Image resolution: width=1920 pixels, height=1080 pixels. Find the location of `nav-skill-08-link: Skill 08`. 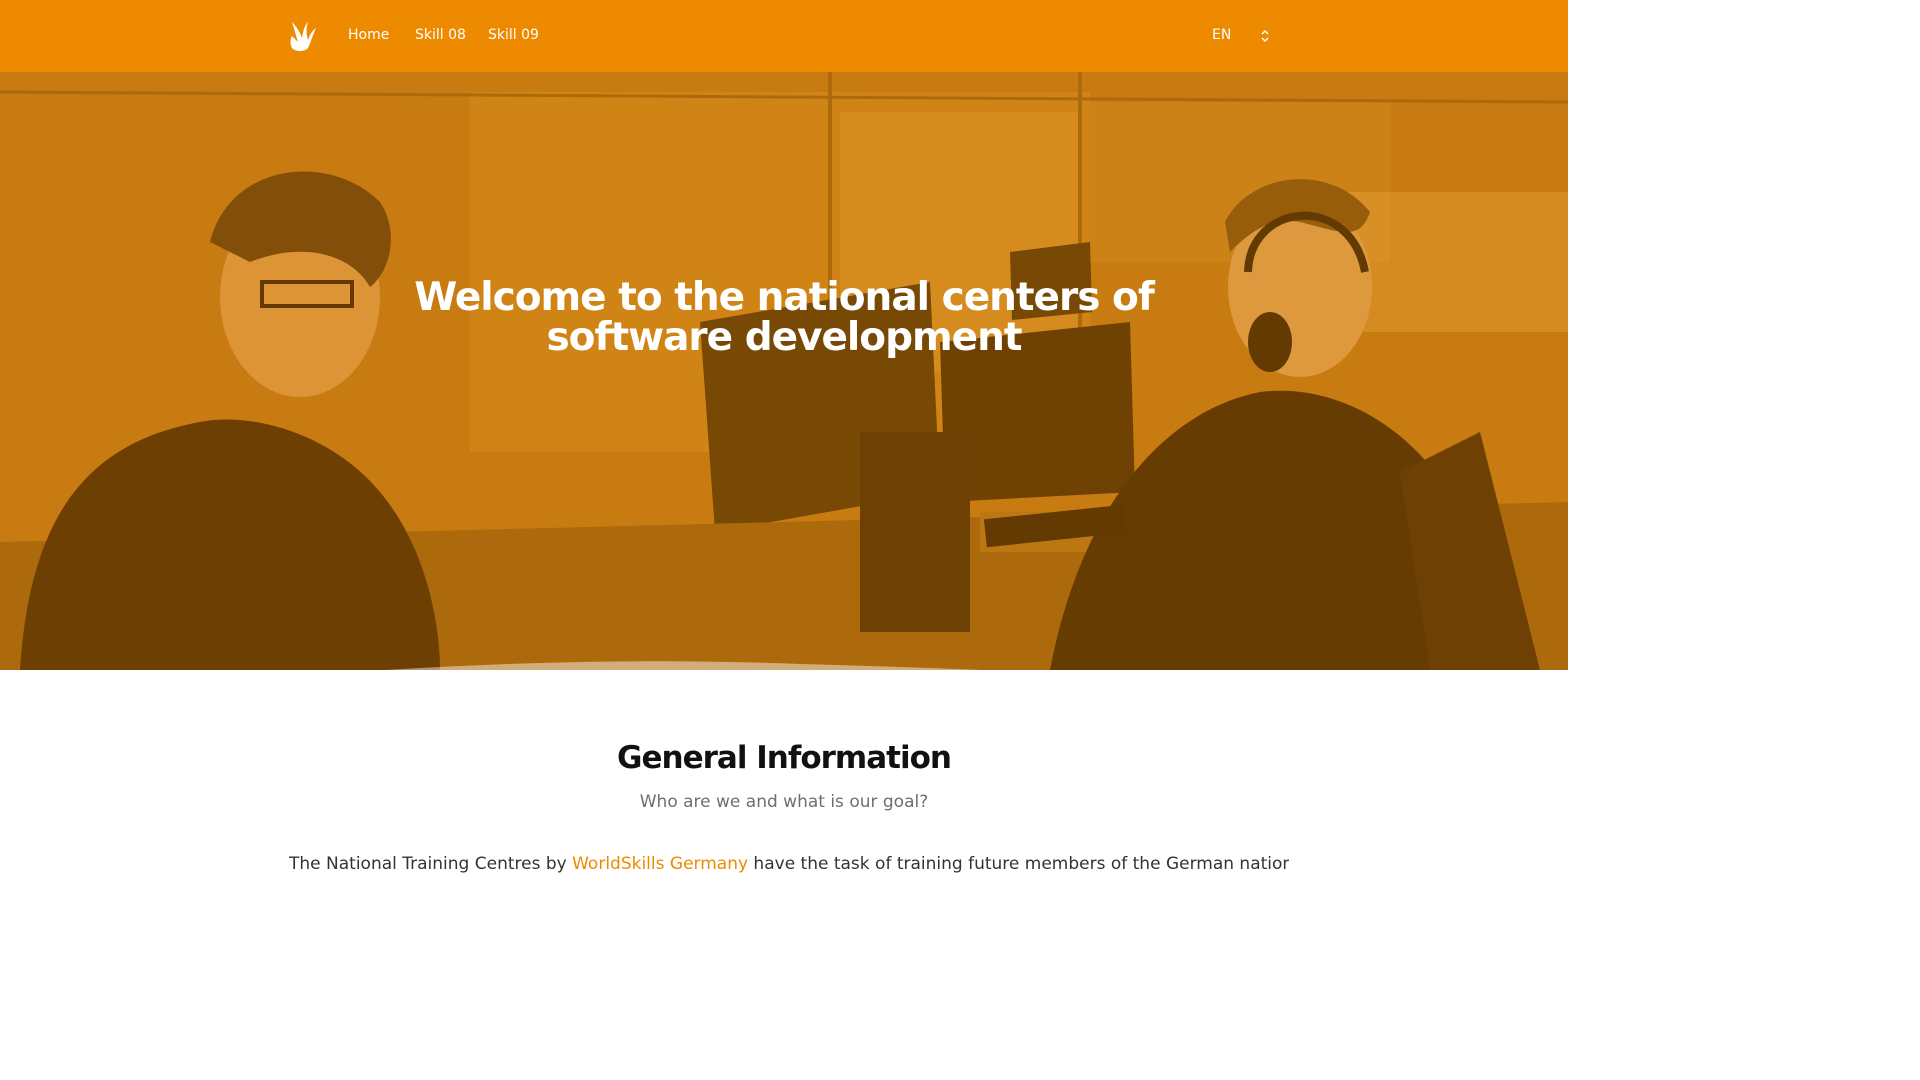

nav-skill-08-link: Skill 08 is located at coordinates (440, 35).